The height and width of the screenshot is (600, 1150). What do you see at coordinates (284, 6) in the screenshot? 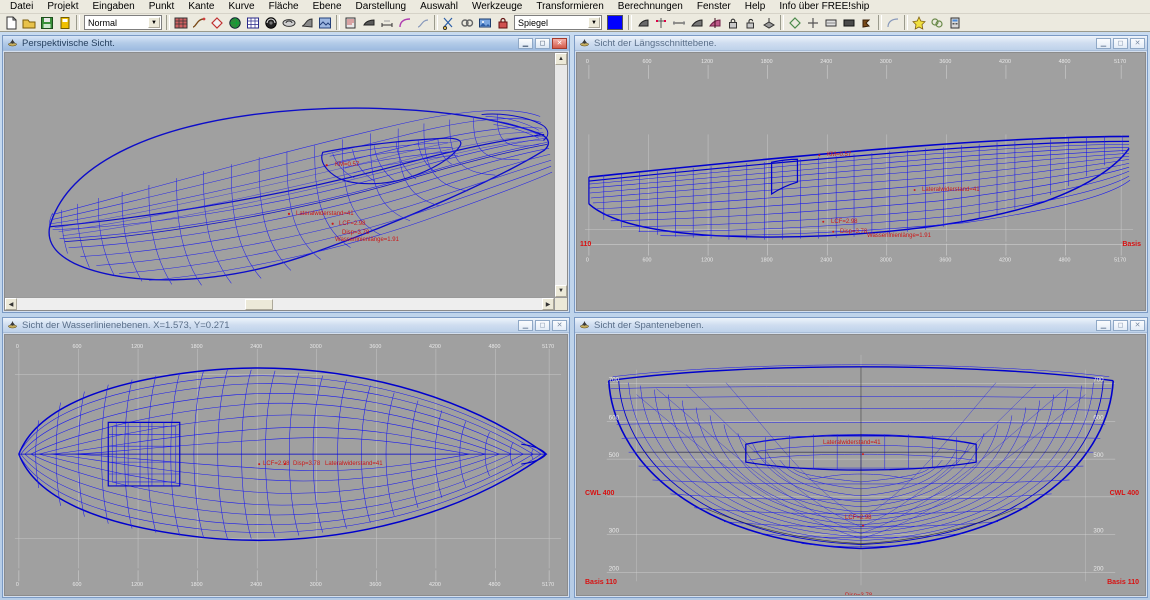
I see `menu-item-flaeche: Fläche` at bounding box center [284, 6].